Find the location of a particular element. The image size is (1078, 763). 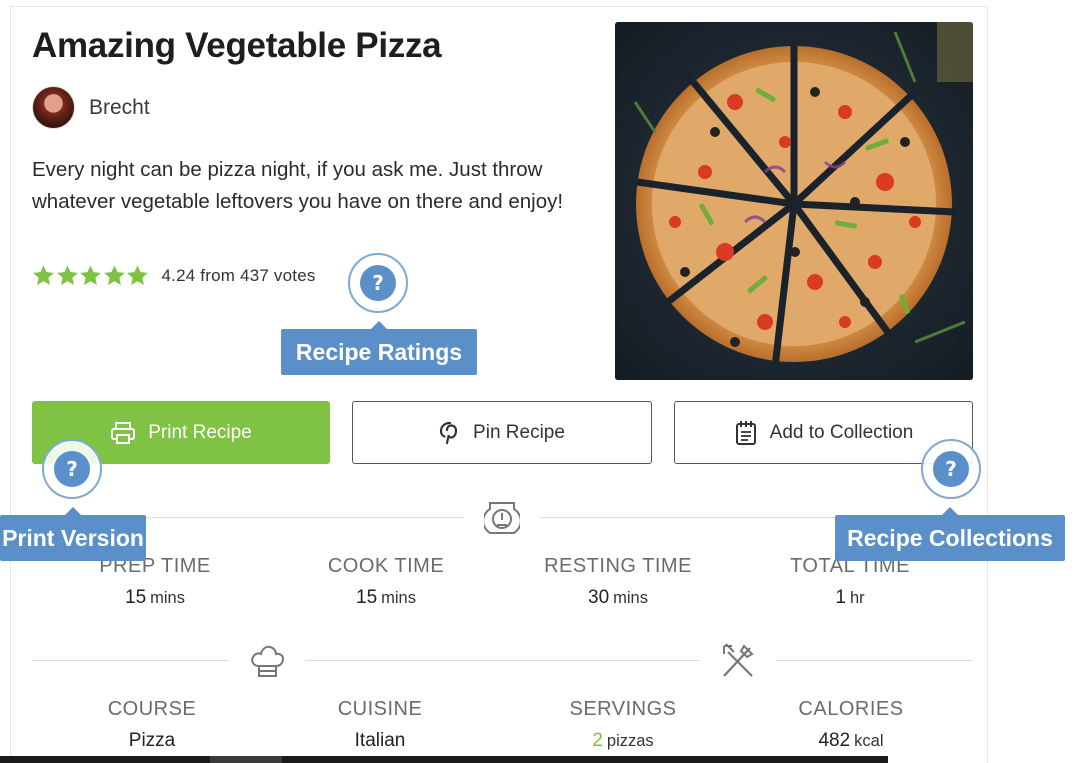

detail-divider-middle is located at coordinates (502, 660).